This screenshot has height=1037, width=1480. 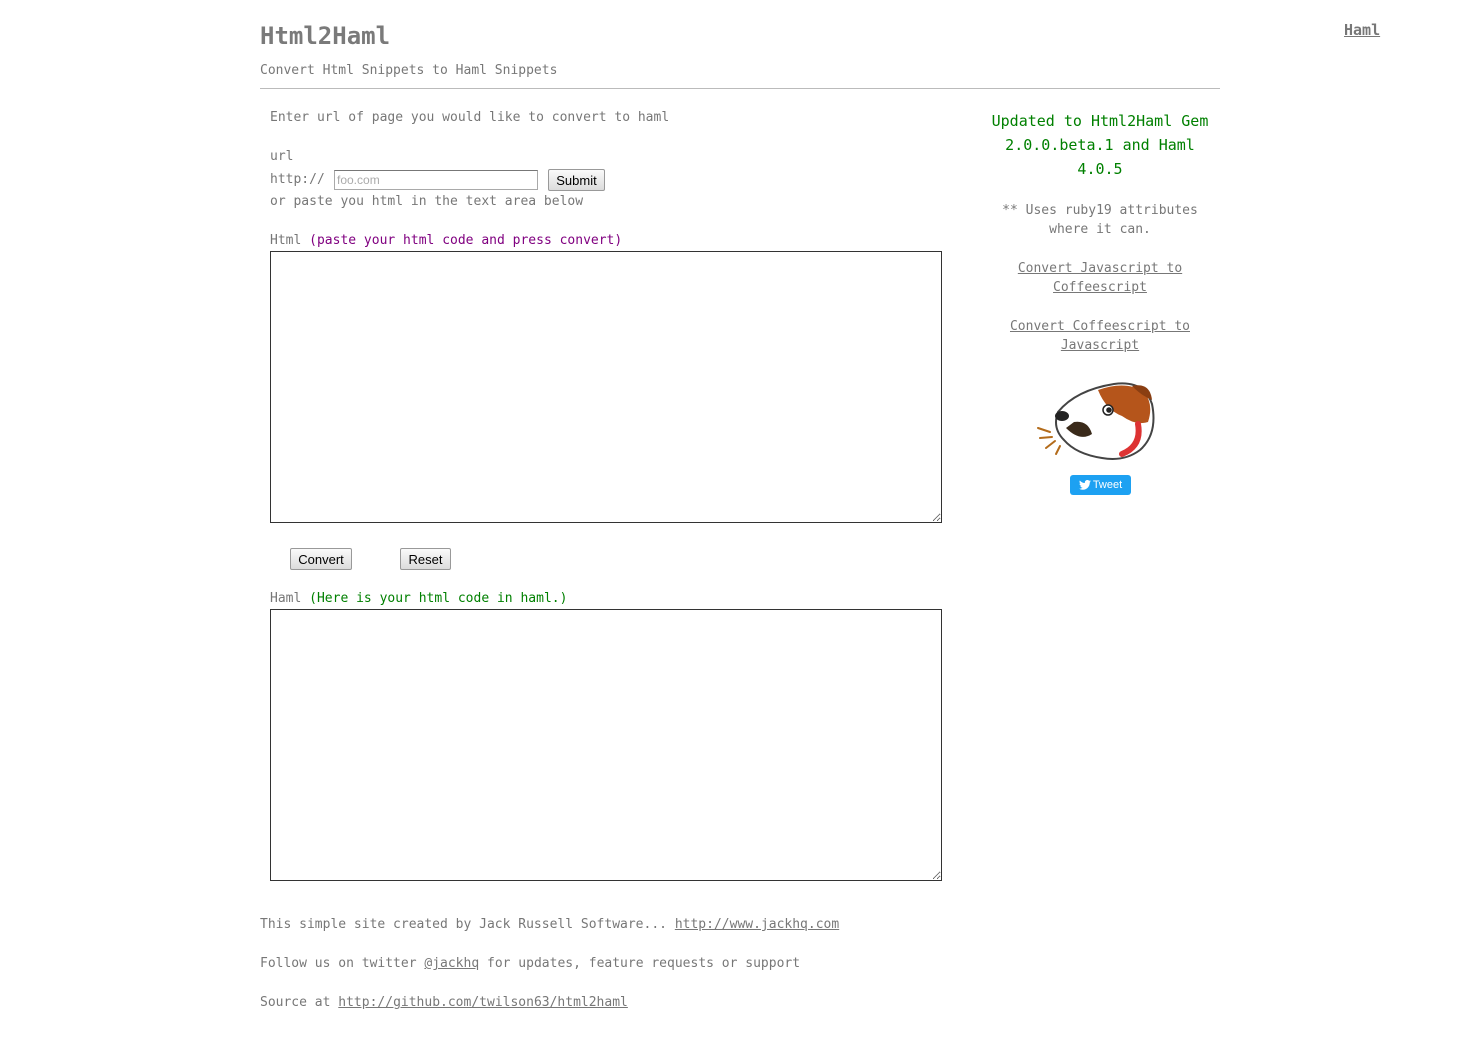 What do you see at coordinates (483, 1002) in the screenshot?
I see `github-source-link: http://github.com/twilson63/html2haml` at bounding box center [483, 1002].